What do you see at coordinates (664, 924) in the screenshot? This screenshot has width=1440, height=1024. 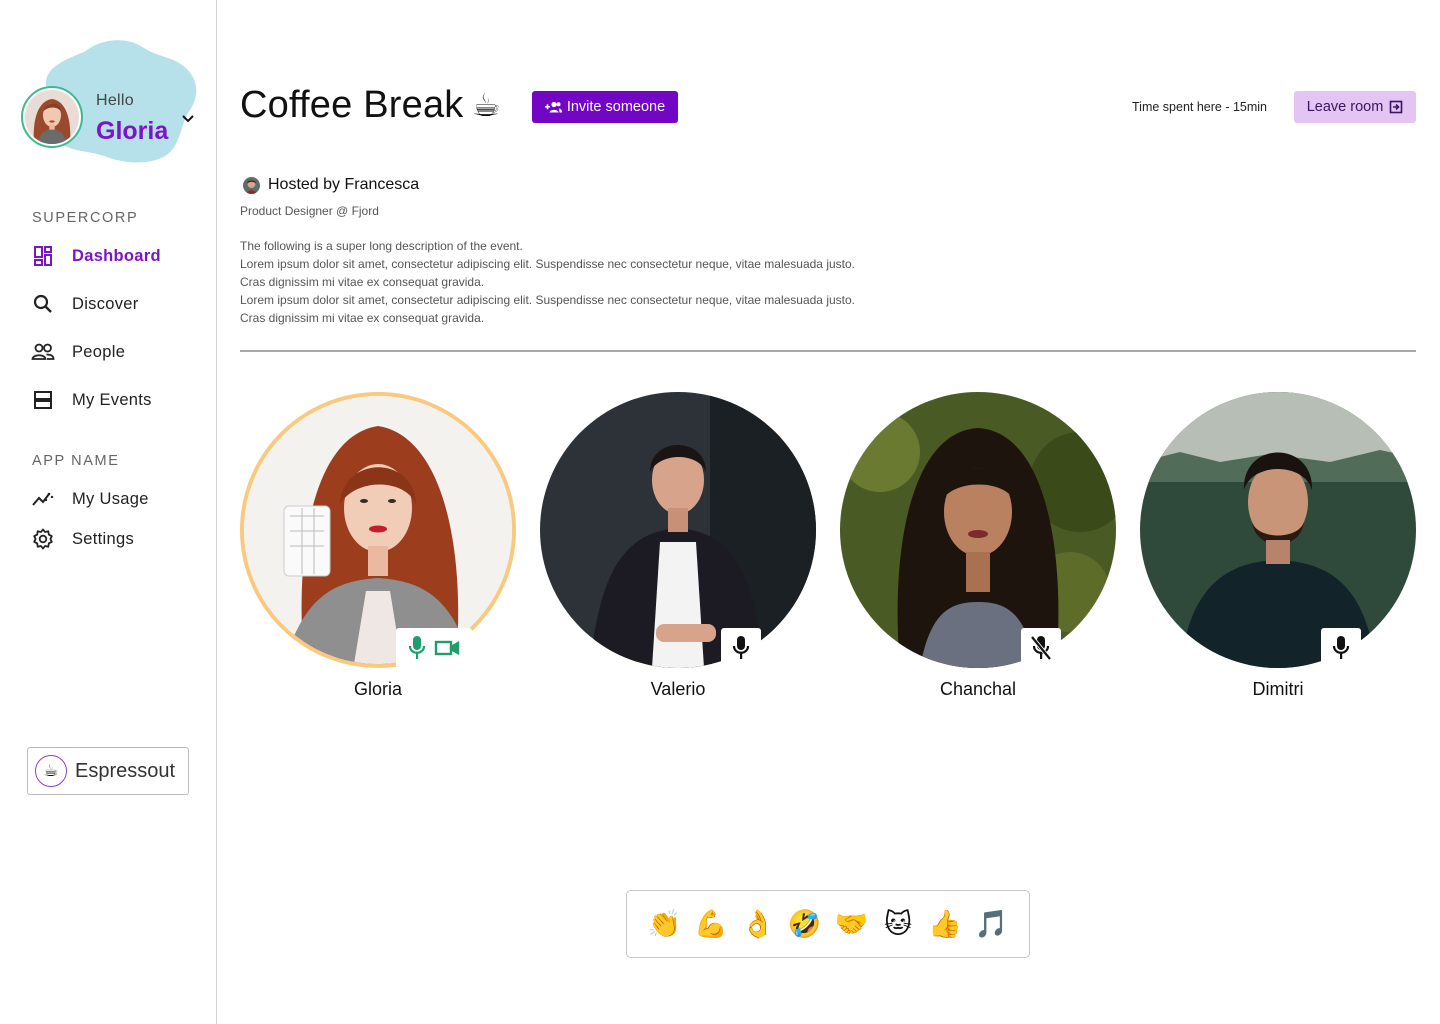 I see `clapping-hands-icon: 👏` at bounding box center [664, 924].